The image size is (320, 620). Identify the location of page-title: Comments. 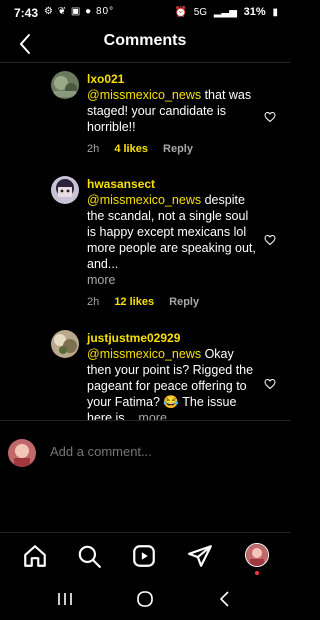
(145, 40).